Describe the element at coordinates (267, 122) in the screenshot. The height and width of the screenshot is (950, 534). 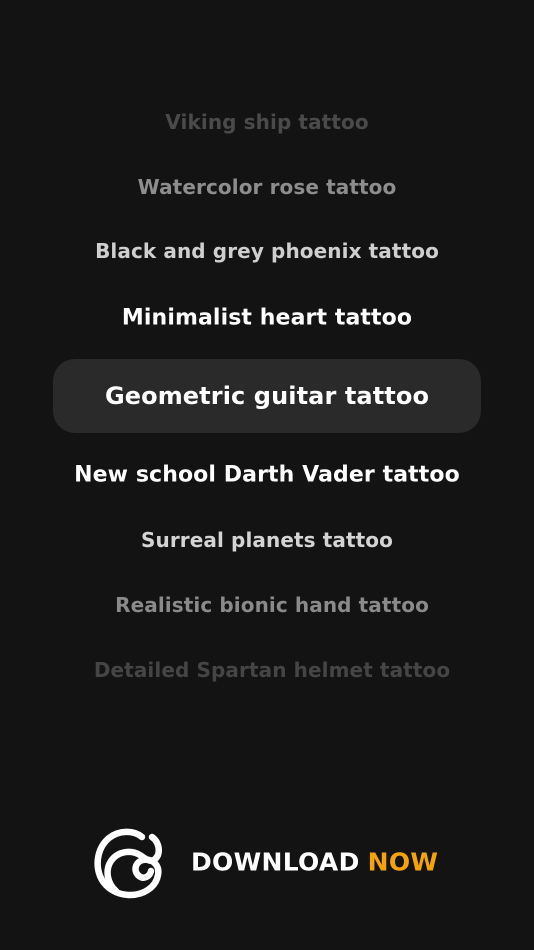
I see `picker-item-viking-ship: Viking ship tattoo` at that location.